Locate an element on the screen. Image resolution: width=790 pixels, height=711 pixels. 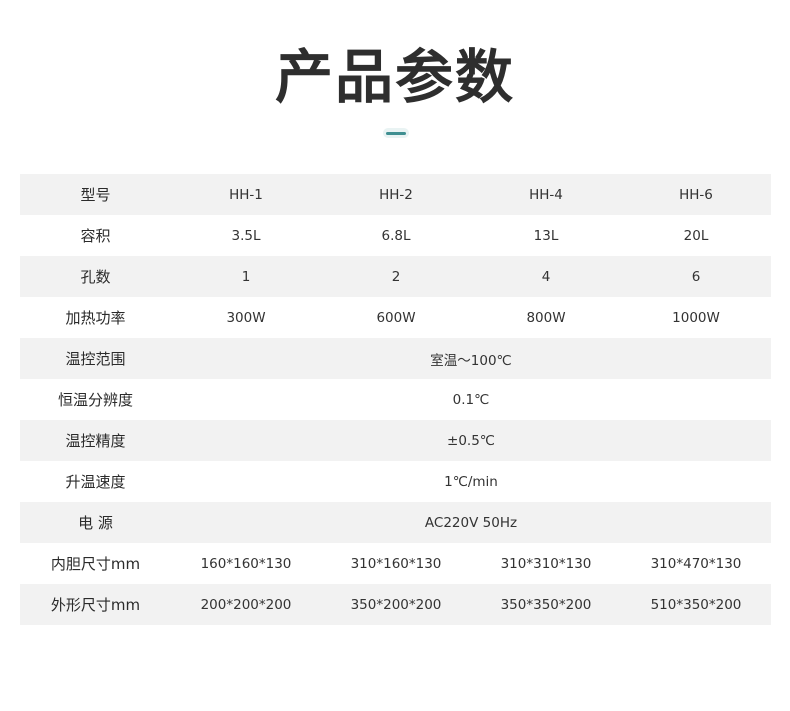
table-cell: 350*350*200 is located at coordinates (546, 604).